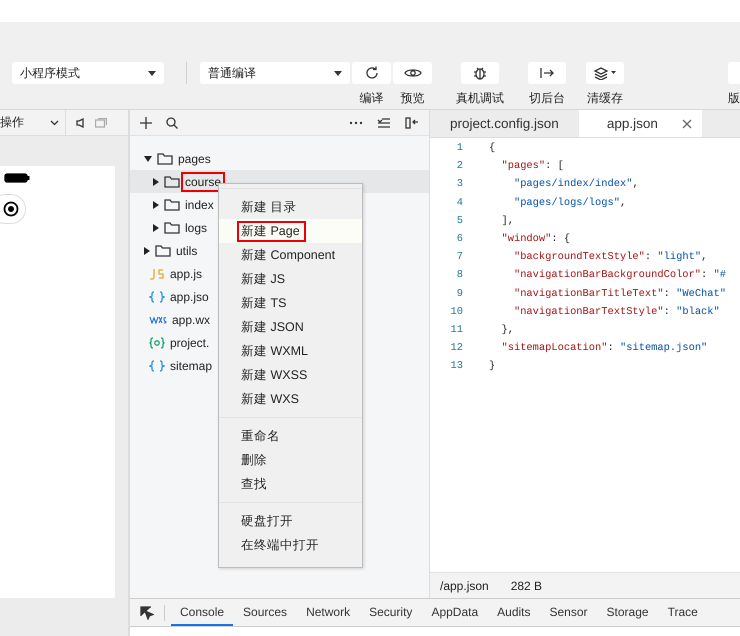 This screenshot has width=740, height=636. Describe the element at coordinates (460, 220) in the screenshot. I see `line-number: 5` at that location.